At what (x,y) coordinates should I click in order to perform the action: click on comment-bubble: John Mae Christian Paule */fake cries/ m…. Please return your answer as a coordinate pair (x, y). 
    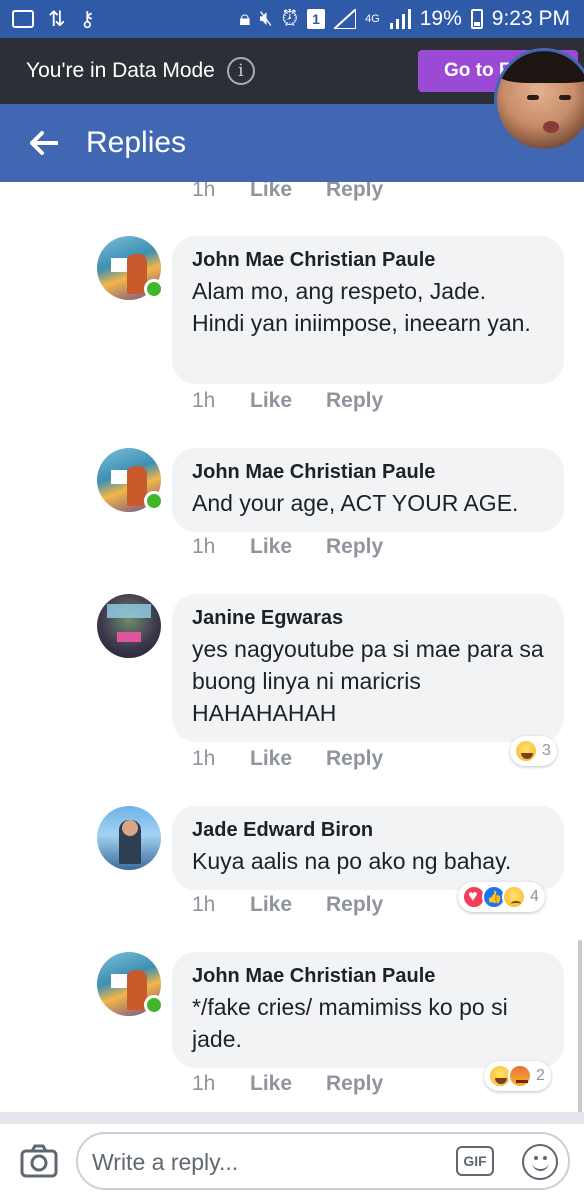
    Looking at the image, I should click on (368, 1010).